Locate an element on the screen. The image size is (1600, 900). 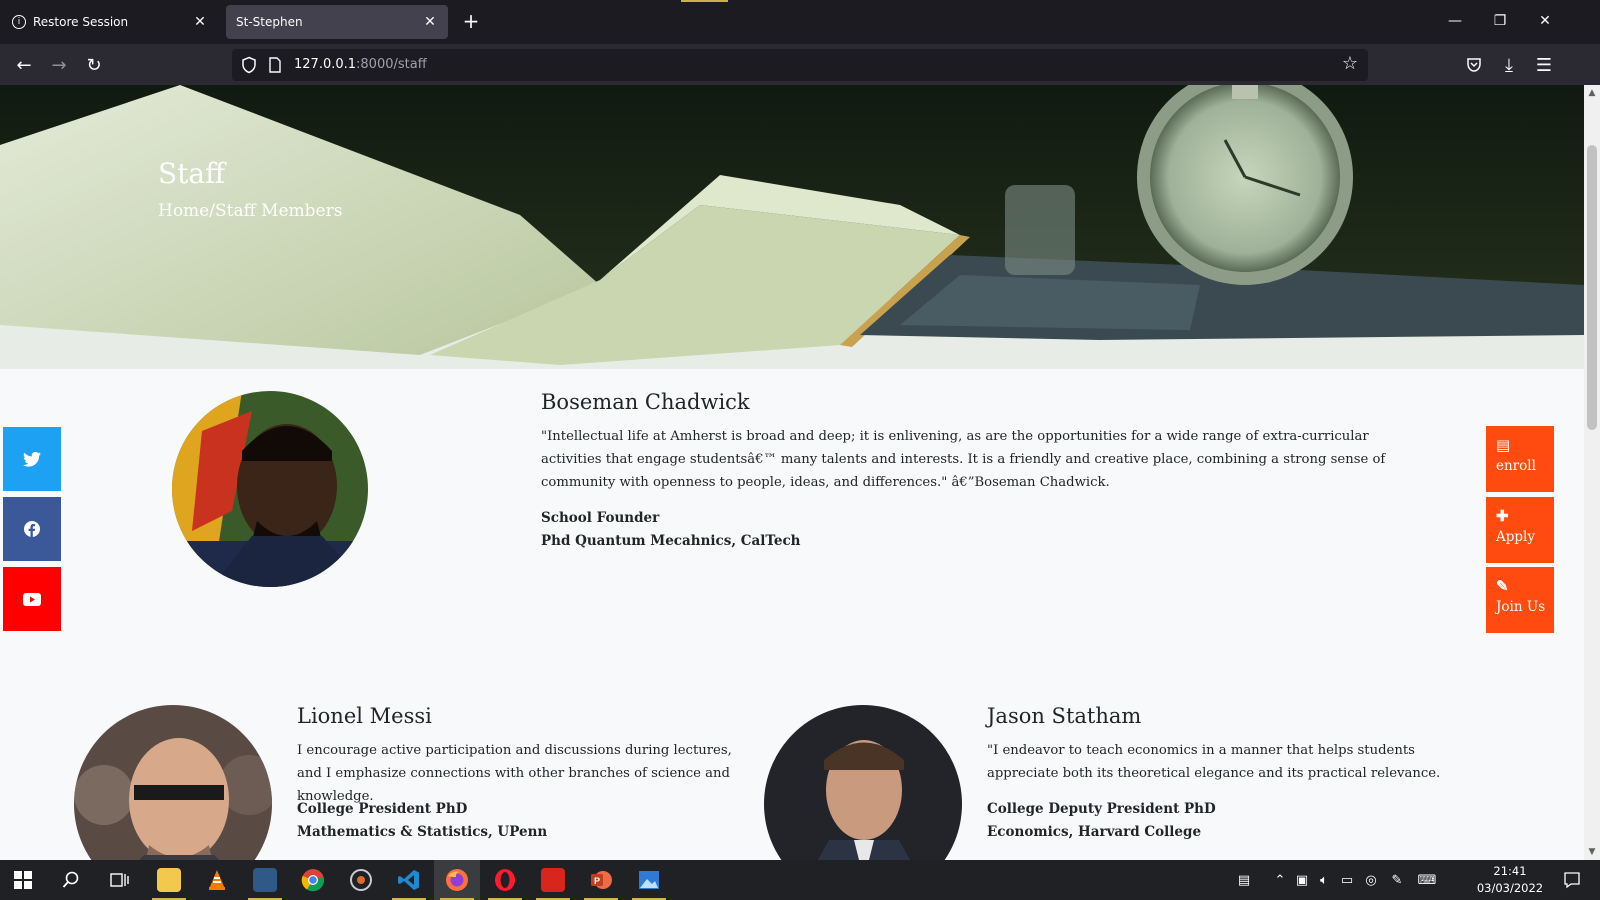
pocket-icon is located at coordinates (1474, 65).